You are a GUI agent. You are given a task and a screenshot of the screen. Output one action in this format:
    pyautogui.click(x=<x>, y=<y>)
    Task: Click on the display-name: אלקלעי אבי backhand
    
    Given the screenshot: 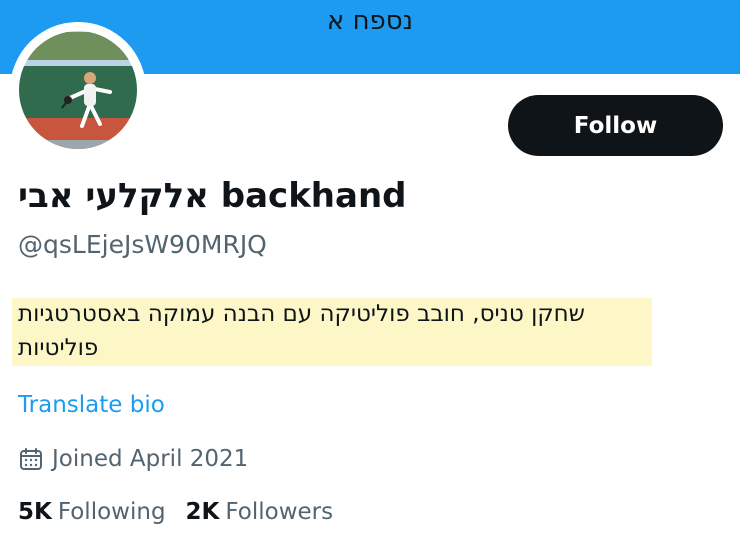 What is the action you would take?
    pyautogui.click(x=212, y=196)
    